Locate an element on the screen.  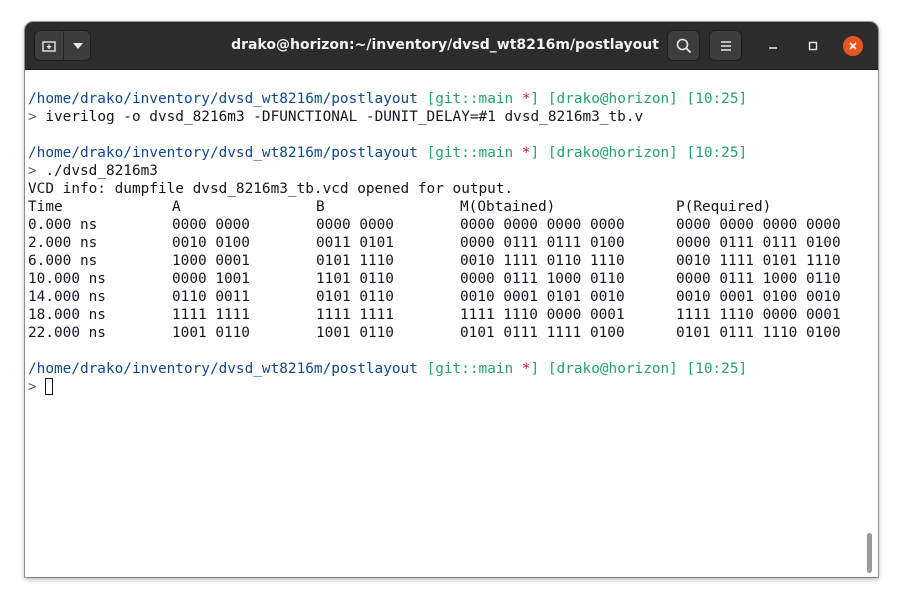
active-command-line: > is located at coordinates (387, 387).